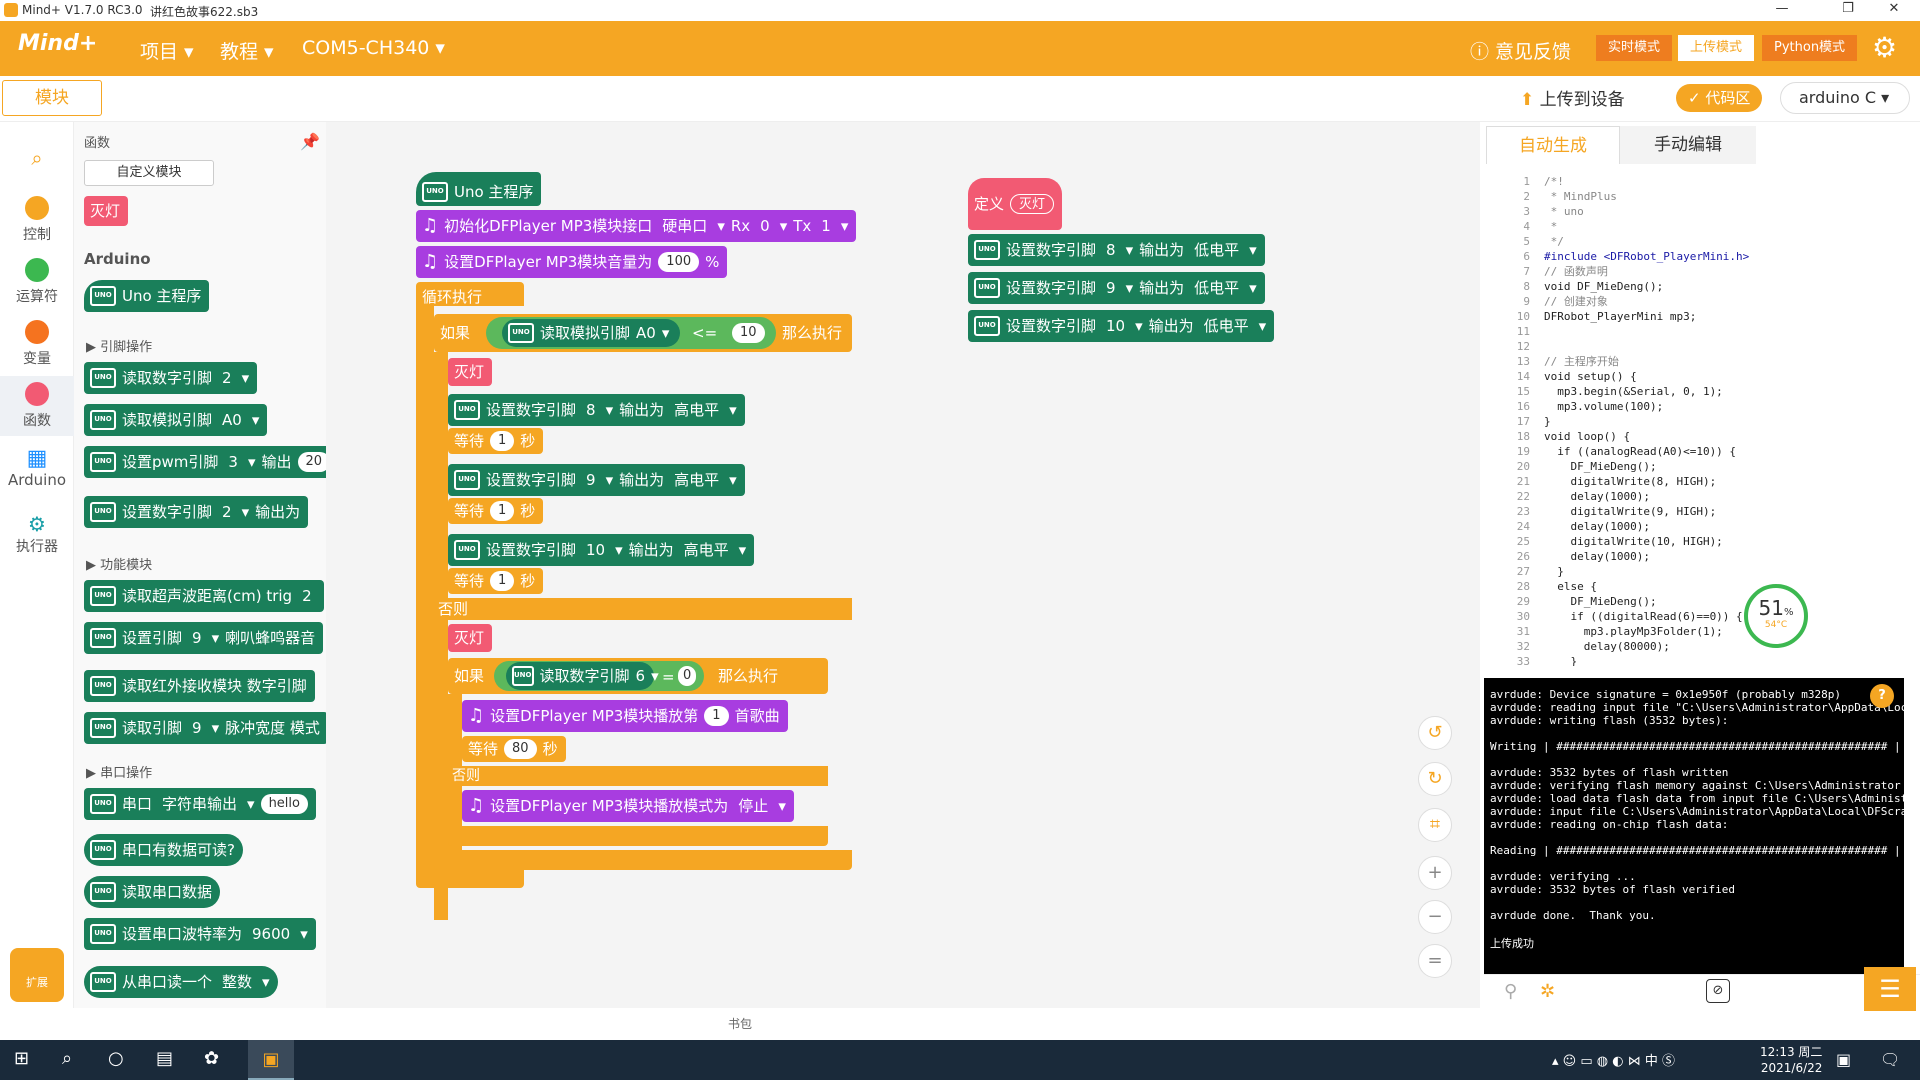 This screenshot has height=1080, width=1920. What do you see at coordinates (1520, 50) in the screenshot?
I see `feedback-button: ⓘ 意见反馈` at bounding box center [1520, 50].